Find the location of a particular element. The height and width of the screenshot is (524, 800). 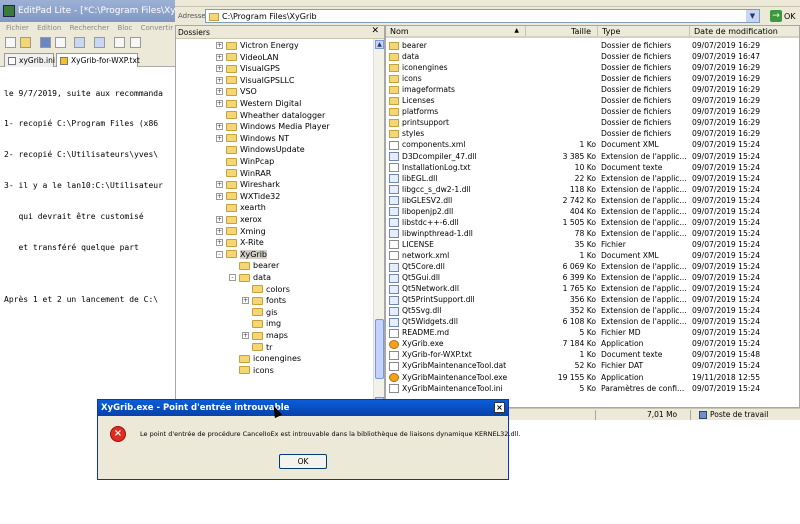

tree-item: - data is located at coordinates (250, 277).